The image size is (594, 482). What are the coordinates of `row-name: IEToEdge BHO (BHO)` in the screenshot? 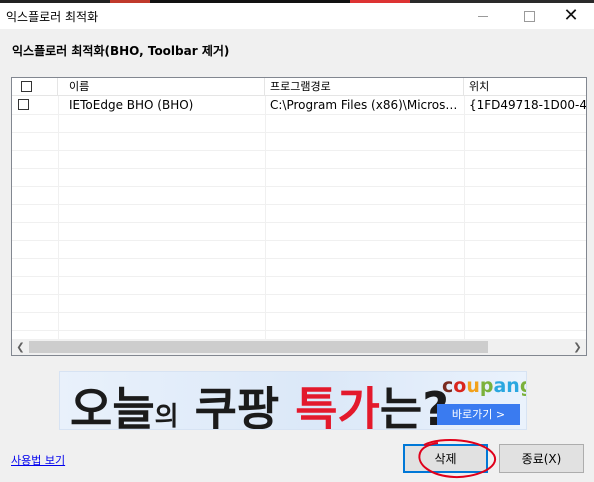 It's located at (131, 105).